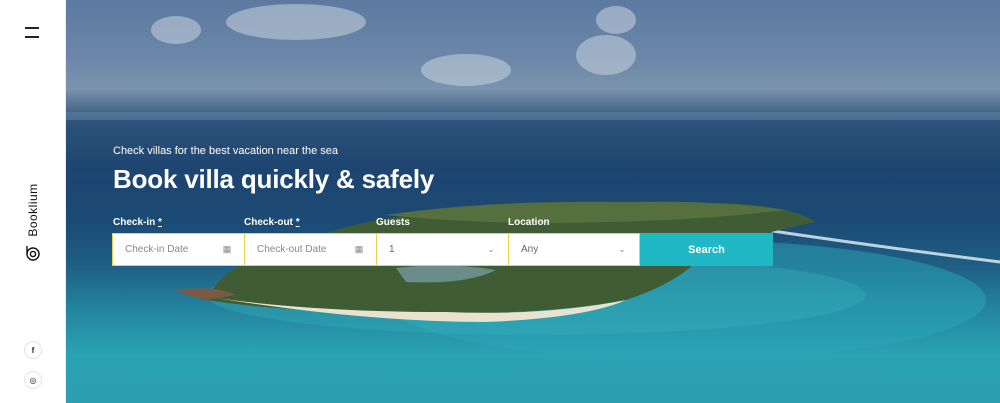  I want to click on checkin-label: Check-in *, so click(137, 222).